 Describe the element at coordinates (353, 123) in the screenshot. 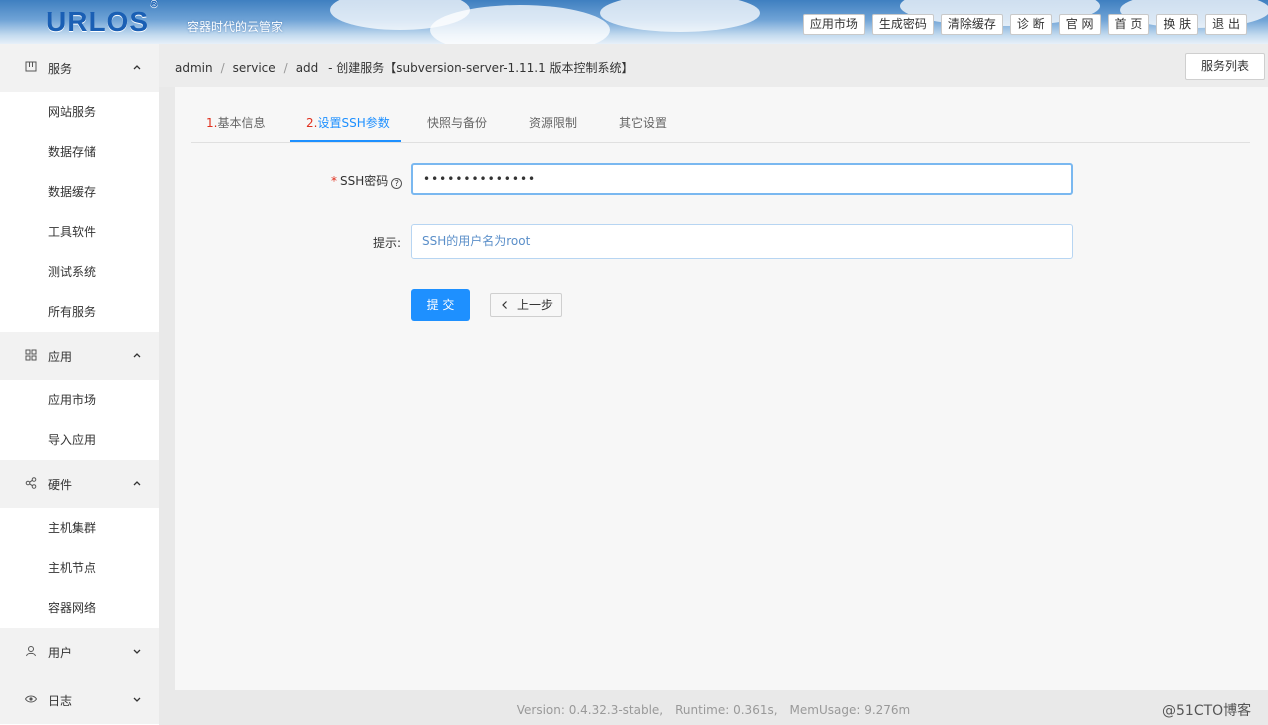

I see `tab-label: 设置SSH参数` at that location.